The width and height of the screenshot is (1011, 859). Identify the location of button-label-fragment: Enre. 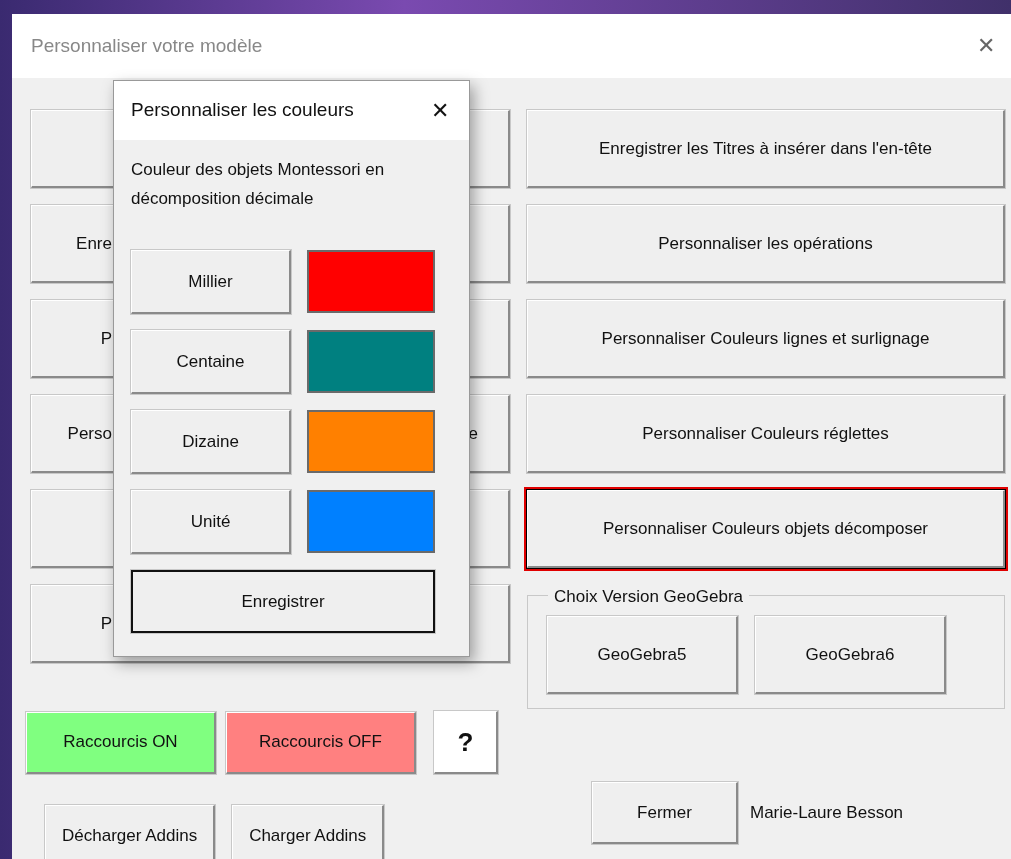
(93, 243).